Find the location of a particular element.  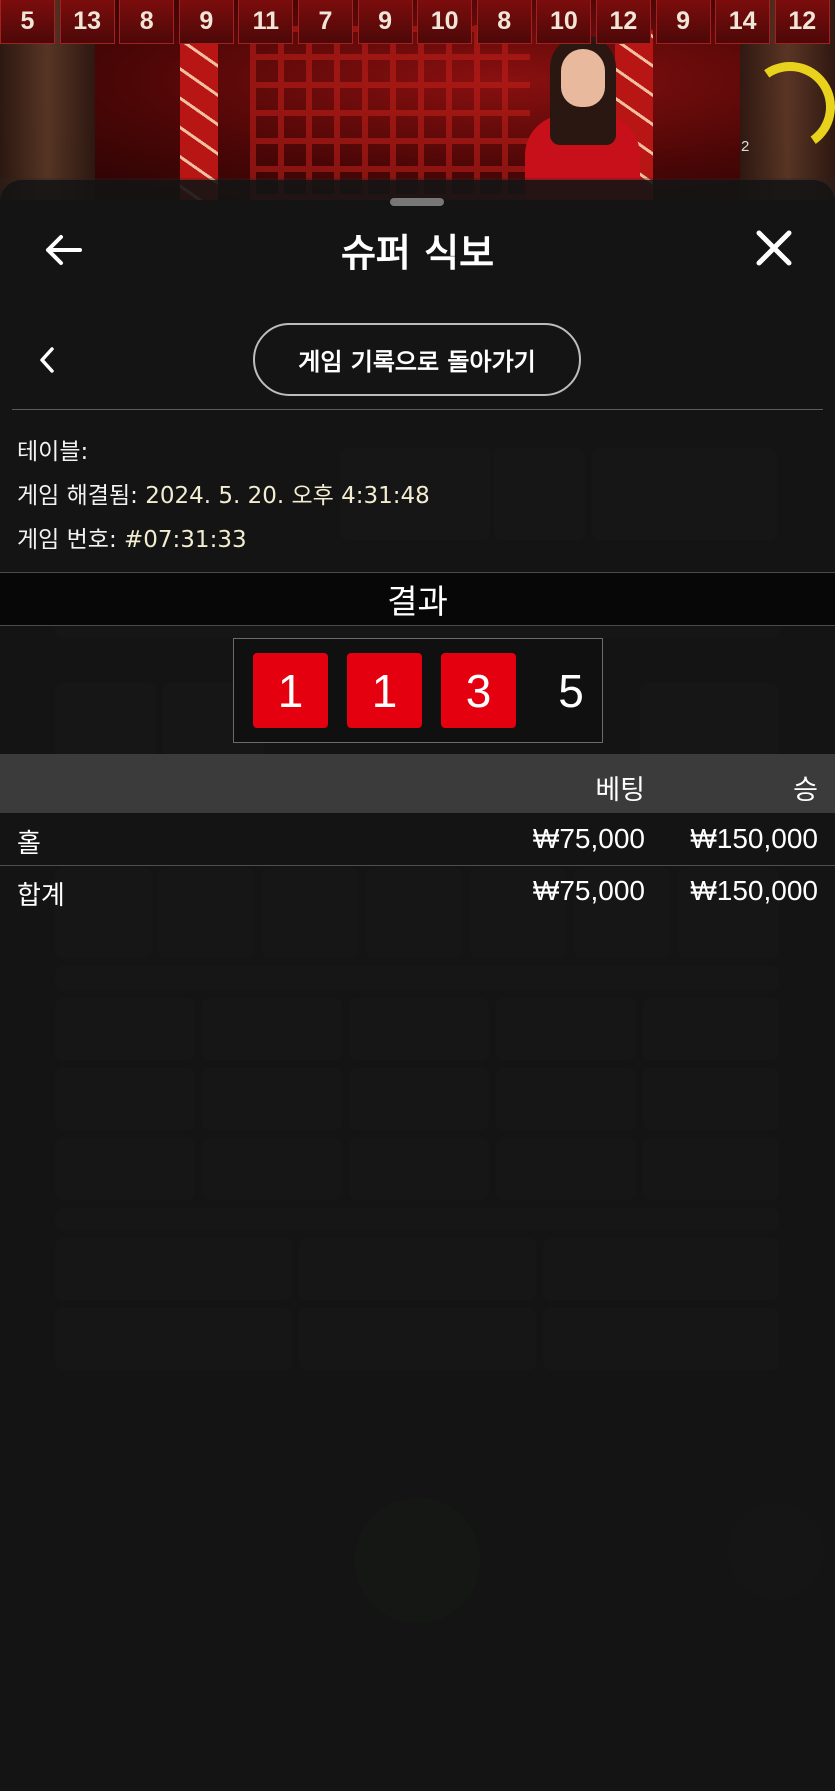

countdown-timer-value: 2 is located at coordinates (745, 146).